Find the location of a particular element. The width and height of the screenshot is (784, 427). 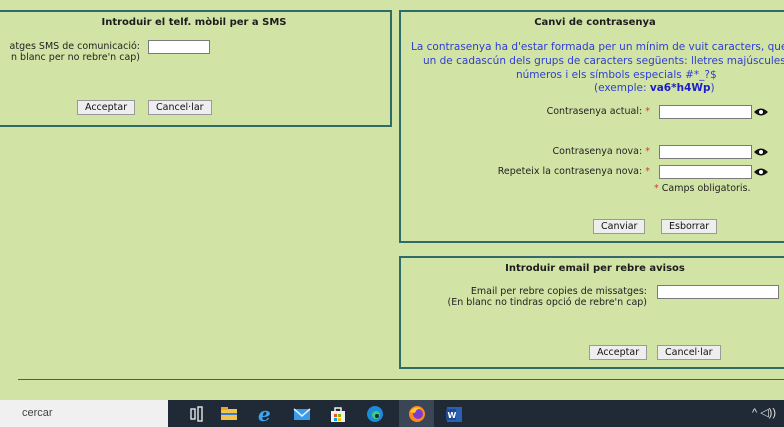

svg-text: W is located at coordinates (452, 415).